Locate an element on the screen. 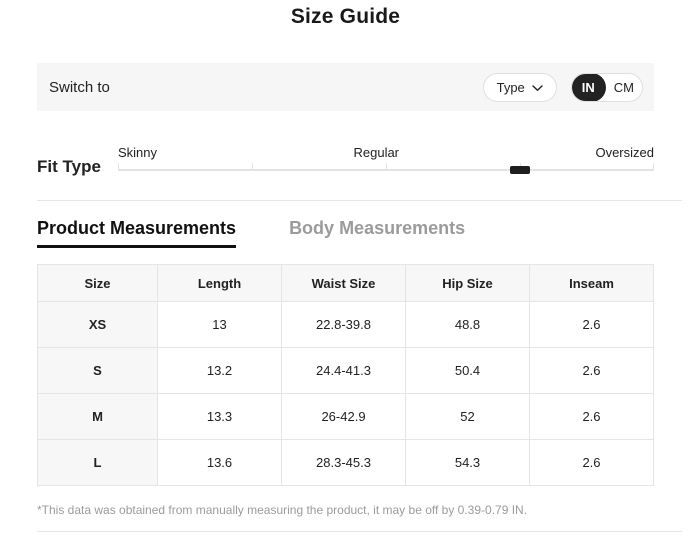 This screenshot has height=537, width=689. fit-type-slider: Skinny Regular Oversized is located at coordinates (386, 161).